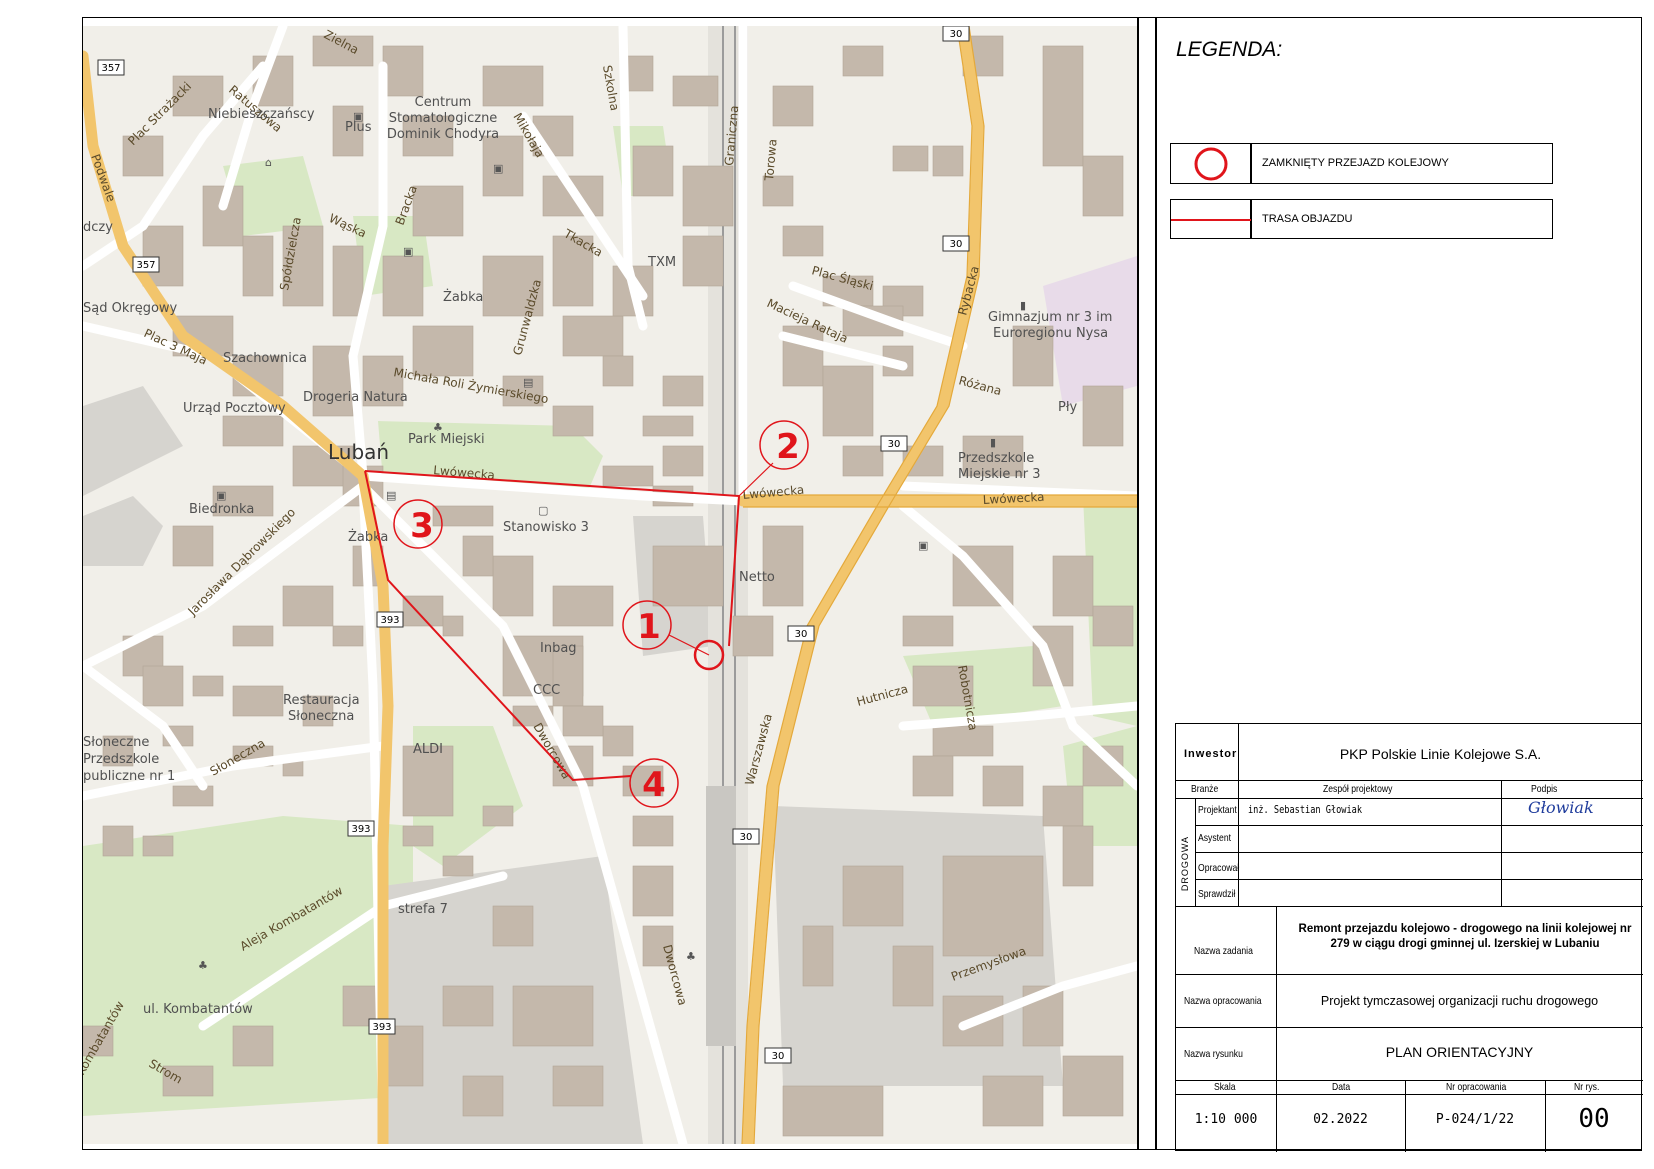 This screenshot has width=1654, height=1169. What do you see at coordinates (543, 510) in the screenshot?
I see `bus-icon: ▢` at bounding box center [543, 510].